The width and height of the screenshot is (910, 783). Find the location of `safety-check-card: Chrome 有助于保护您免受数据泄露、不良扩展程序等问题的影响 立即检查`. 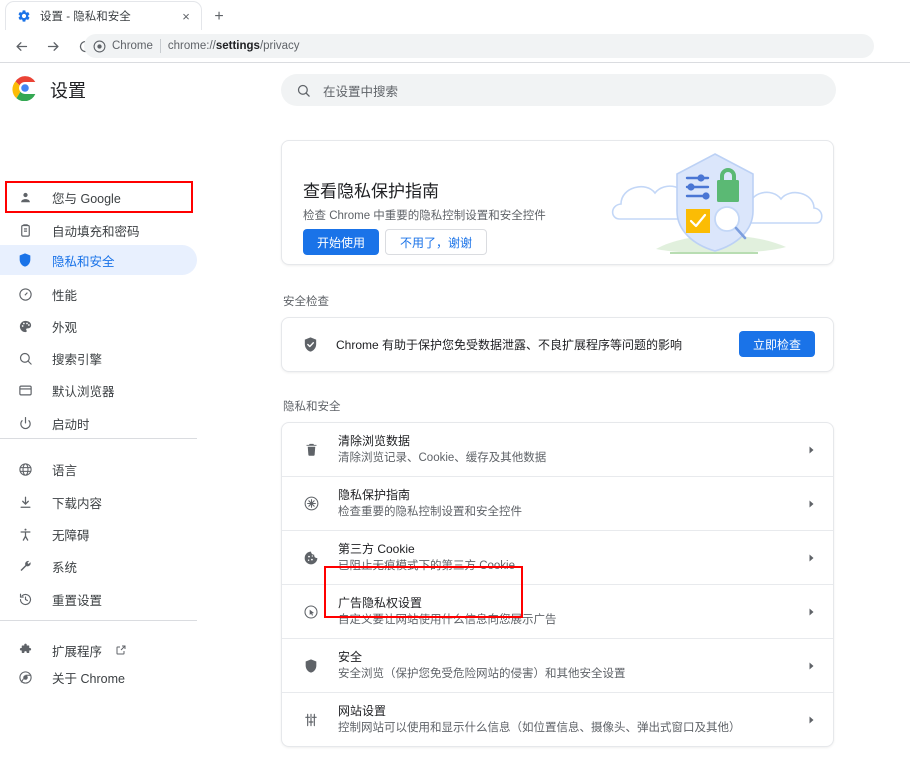

safety-check-card: Chrome 有助于保护您免受数据泄露、不良扩展程序等问题的影响 立即检查 is located at coordinates (557, 344).